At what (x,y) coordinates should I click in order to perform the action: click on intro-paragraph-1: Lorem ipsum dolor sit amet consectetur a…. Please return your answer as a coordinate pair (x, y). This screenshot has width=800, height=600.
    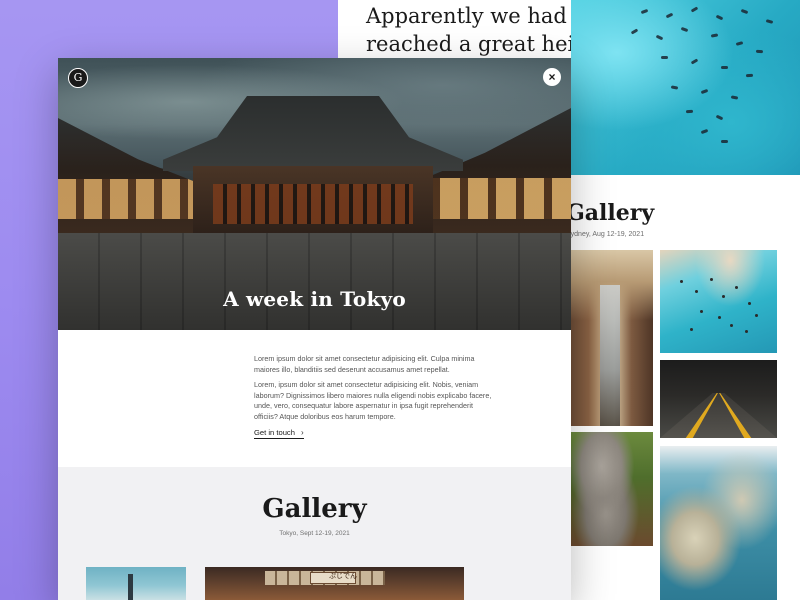
    Looking at the image, I should click on (364, 364).